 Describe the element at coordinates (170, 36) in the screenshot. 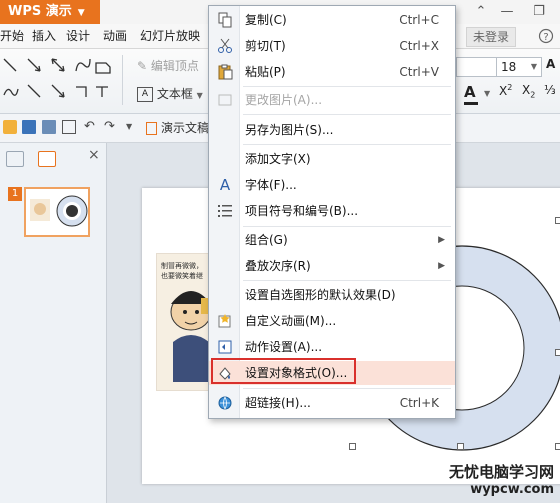

I see `menu-slideshow: 幻灯片放映` at that location.